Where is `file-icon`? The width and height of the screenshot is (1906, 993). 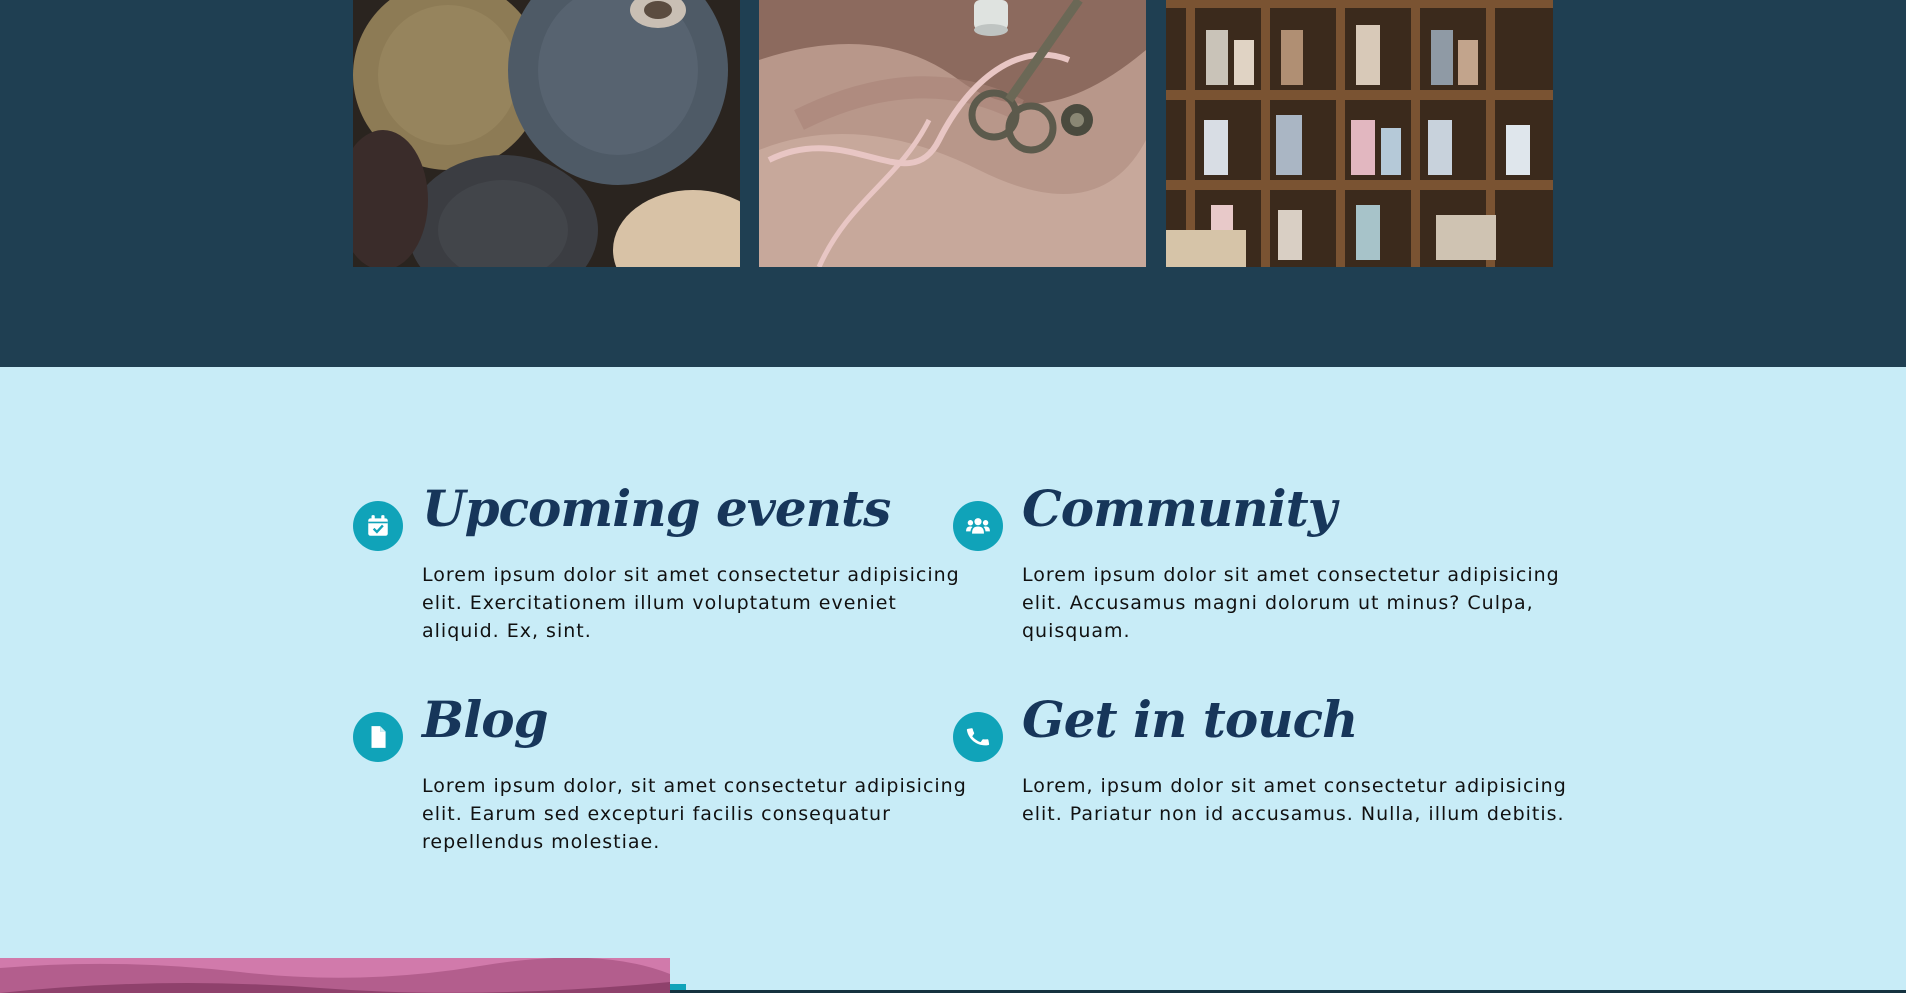 file-icon is located at coordinates (378, 737).